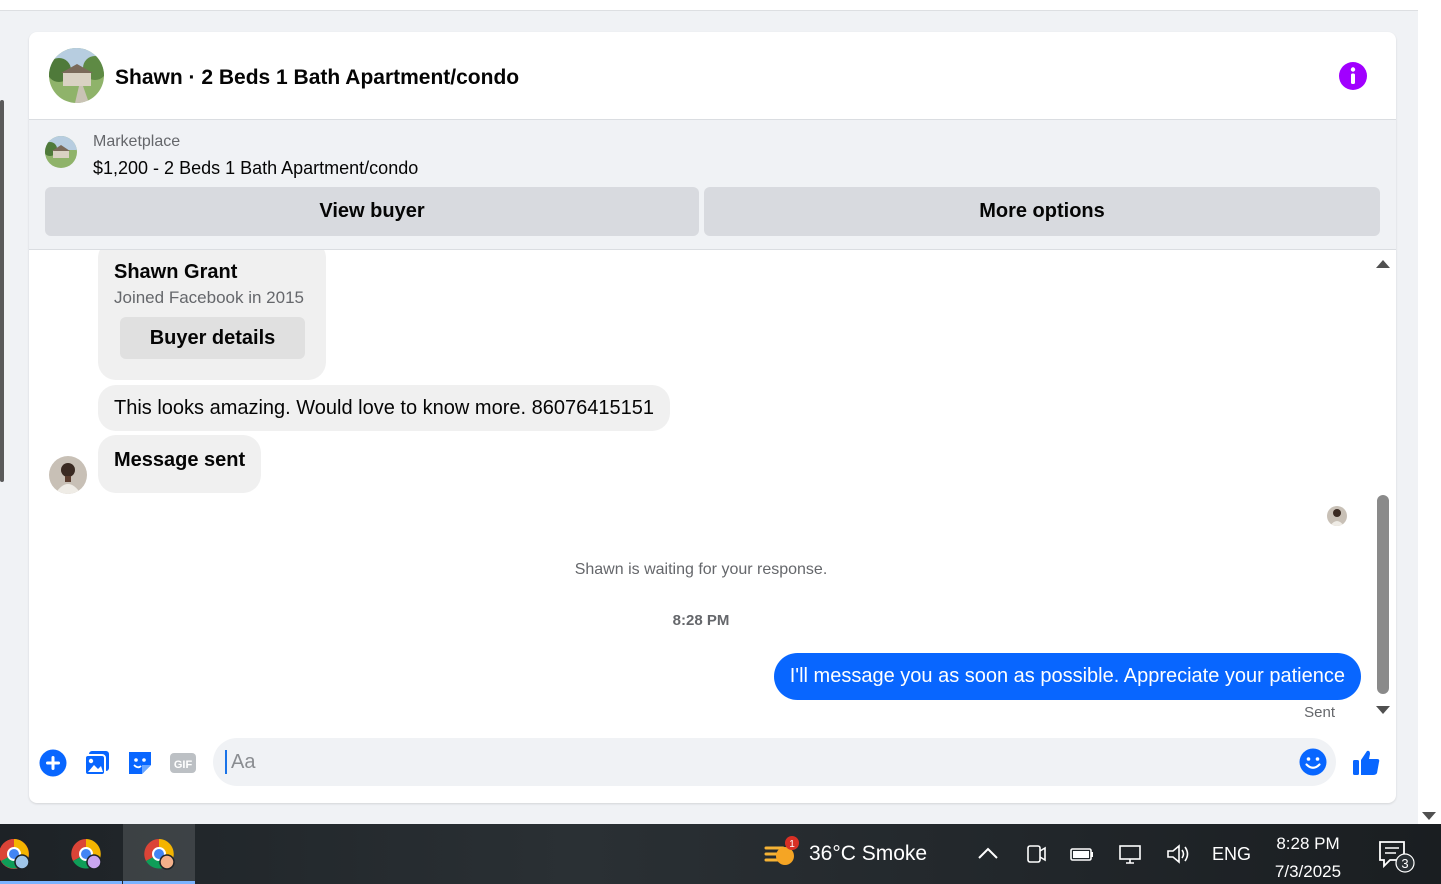 The image size is (1441, 884). I want to click on gif-icon: GIF, so click(183, 763).